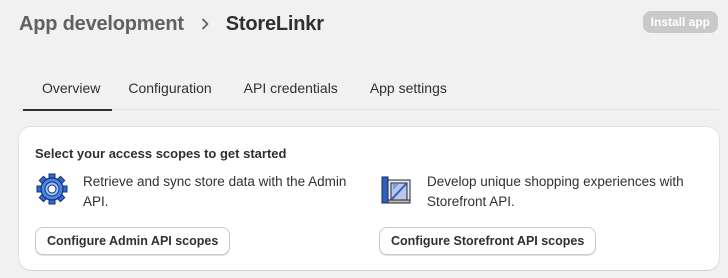  What do you see at coordinates (408, 88) in the screenshot?
I see `tab-app-settings: App settings` at bounding box center [408, 88].